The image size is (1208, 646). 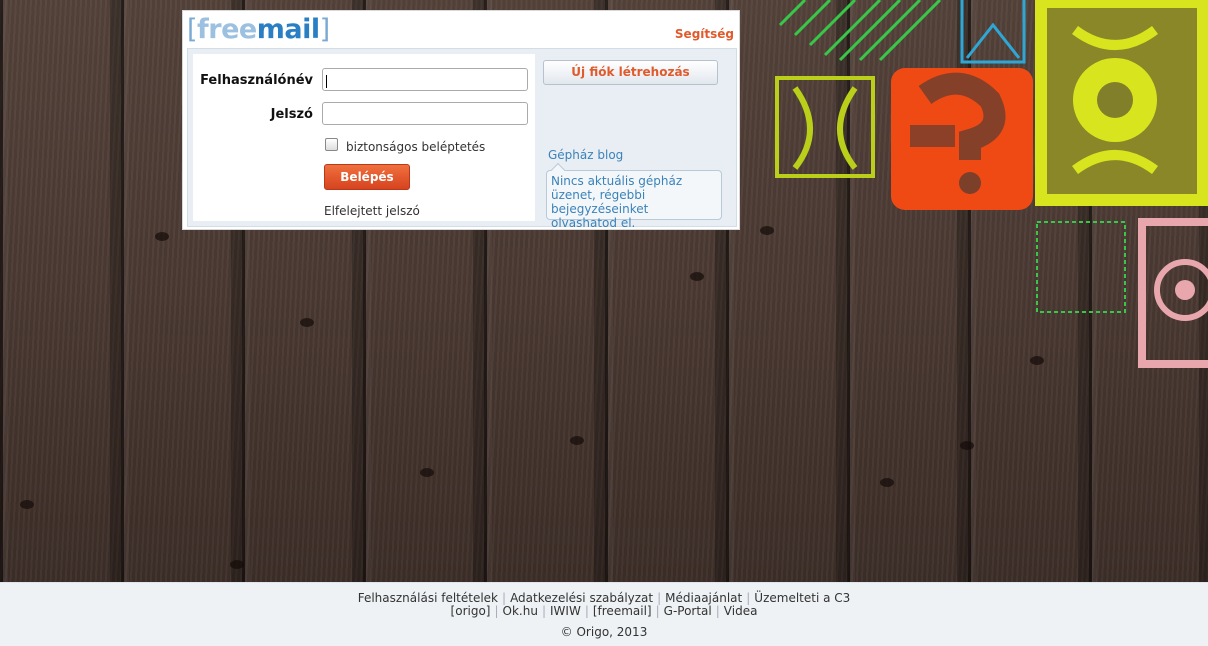 What do you see at coordinates (372, 211) in the screenshot?
I see `forgot-password-link: Elfelejtett jelszó` at bounding box center [372, 211].